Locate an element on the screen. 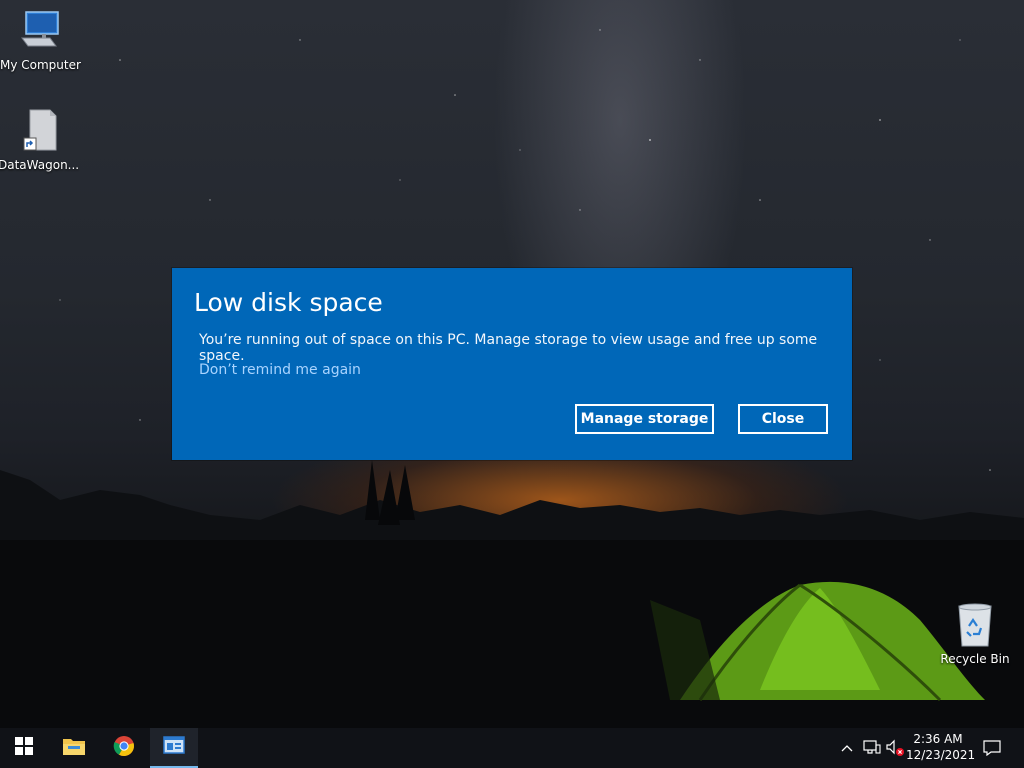  taskbar-chrome is located at coordinates (124, 748).